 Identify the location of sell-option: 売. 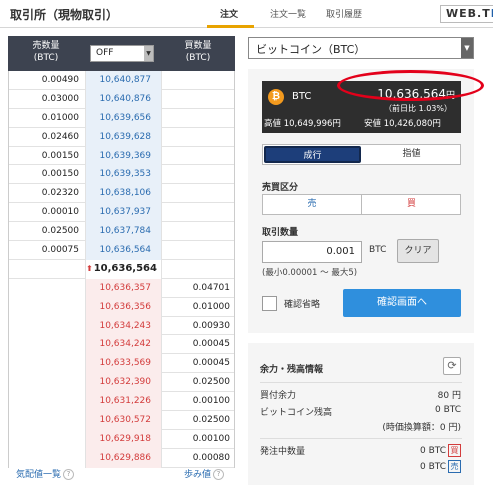
(312, 204).